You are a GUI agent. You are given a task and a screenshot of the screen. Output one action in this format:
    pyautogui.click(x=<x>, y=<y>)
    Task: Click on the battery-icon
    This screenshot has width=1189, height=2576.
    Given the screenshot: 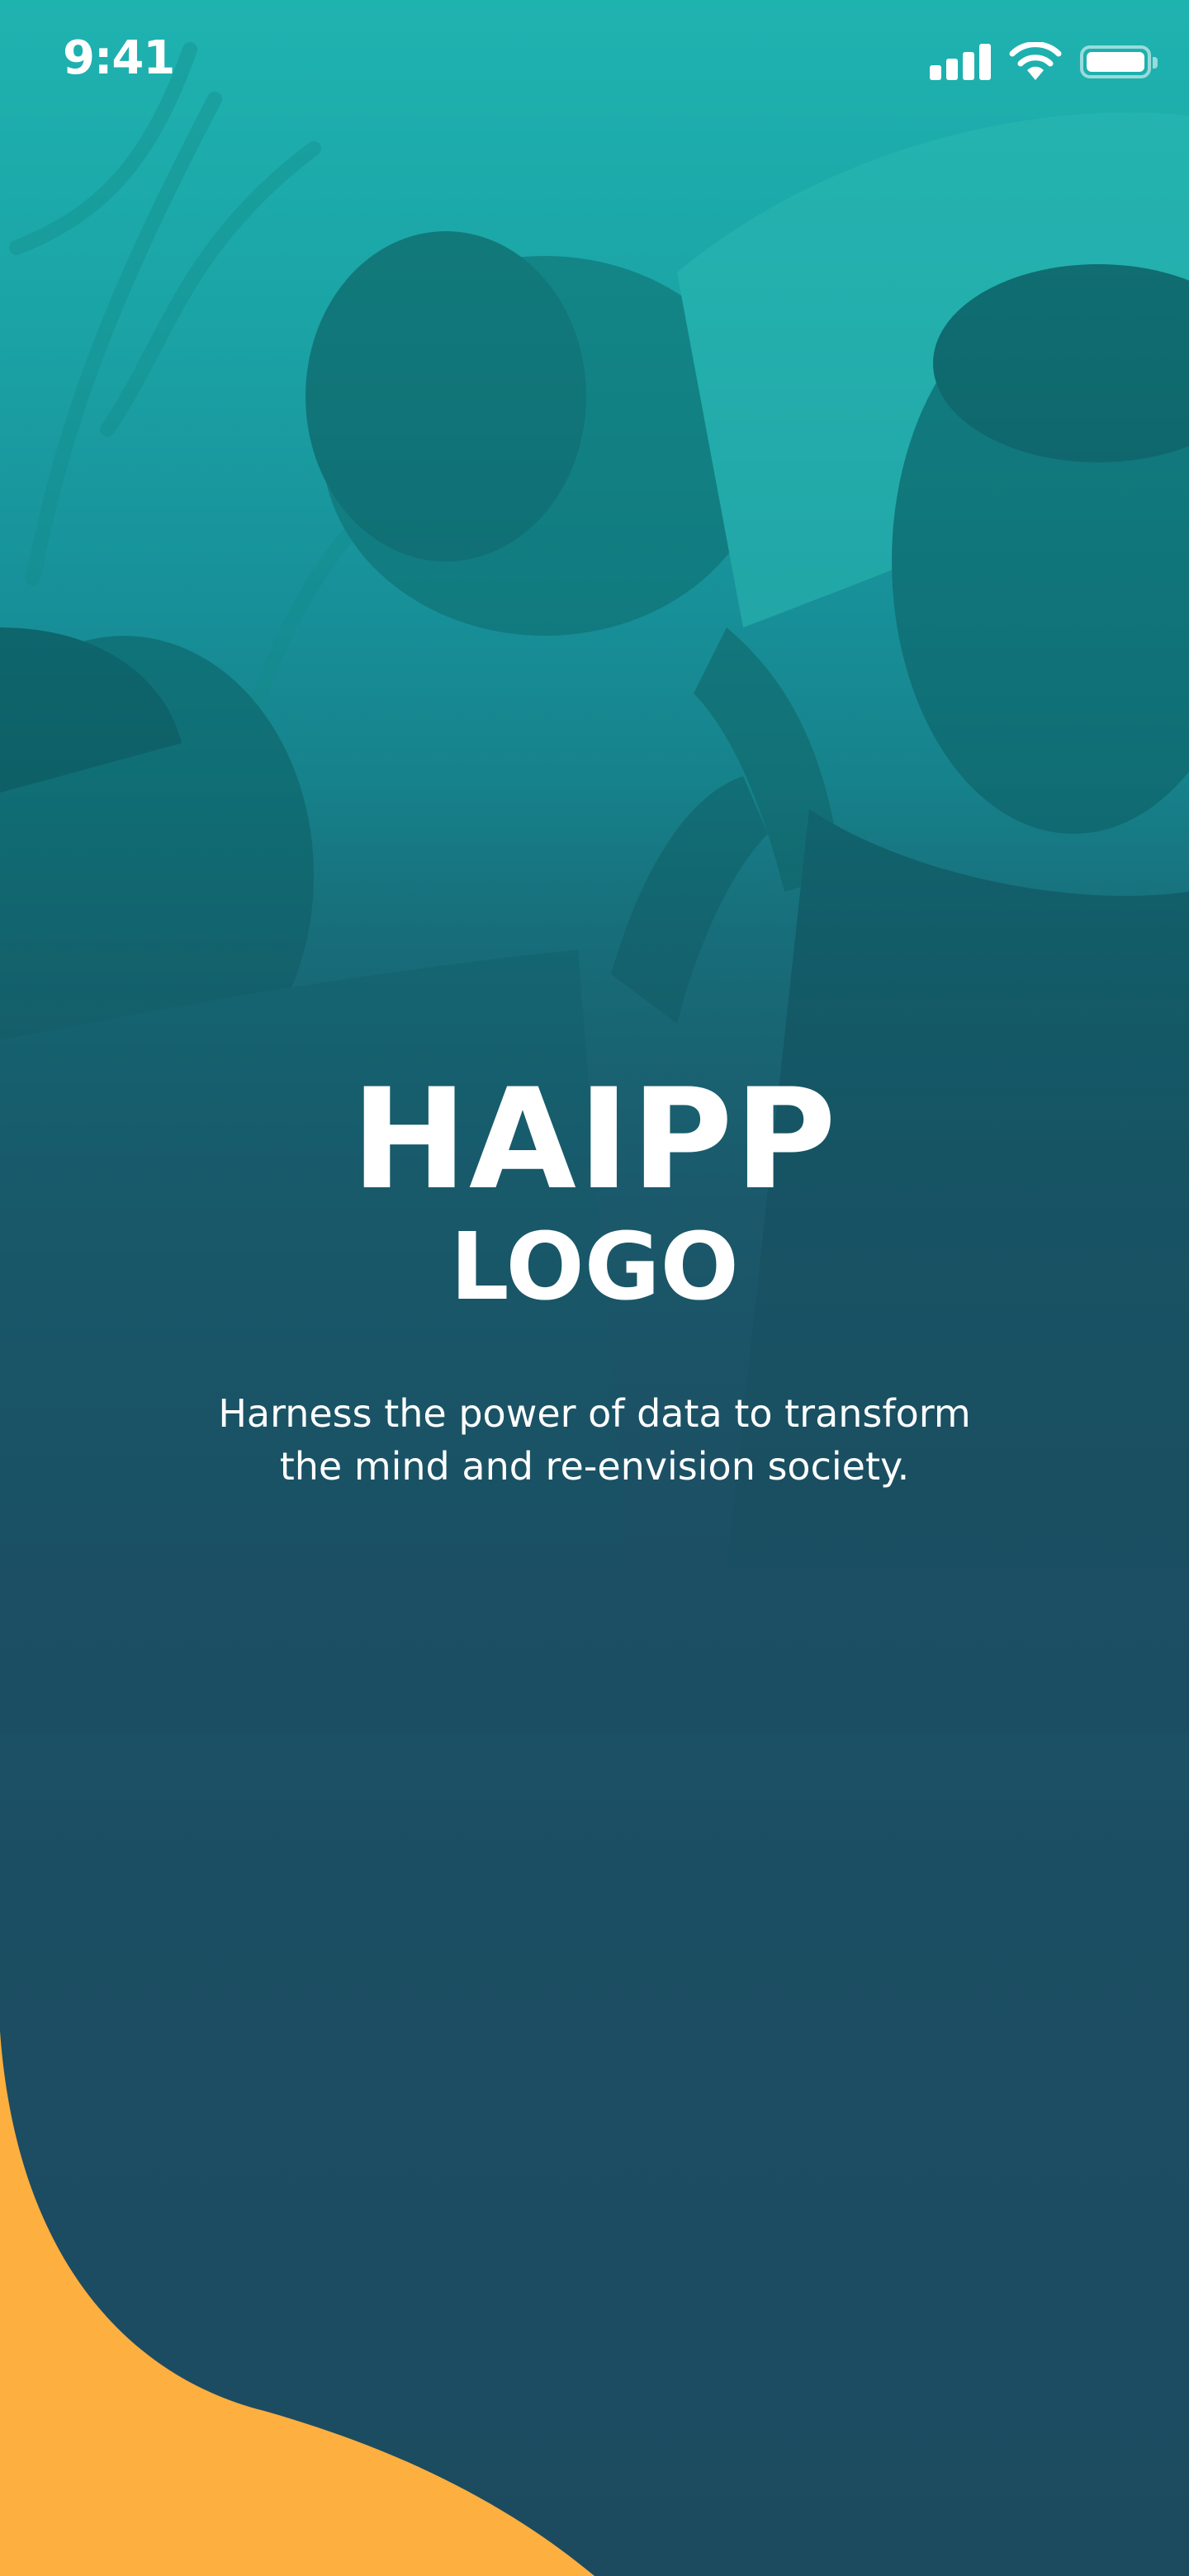 What is the action you would take?
    pyautogui.click(x=1119, y=61)
    